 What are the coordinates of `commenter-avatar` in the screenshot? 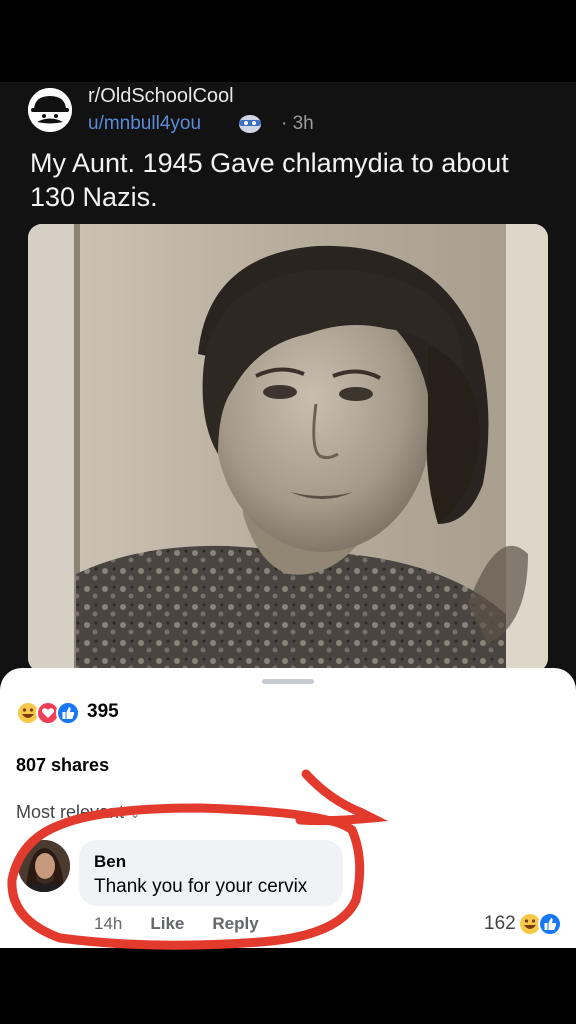 It's located at (44, 866).